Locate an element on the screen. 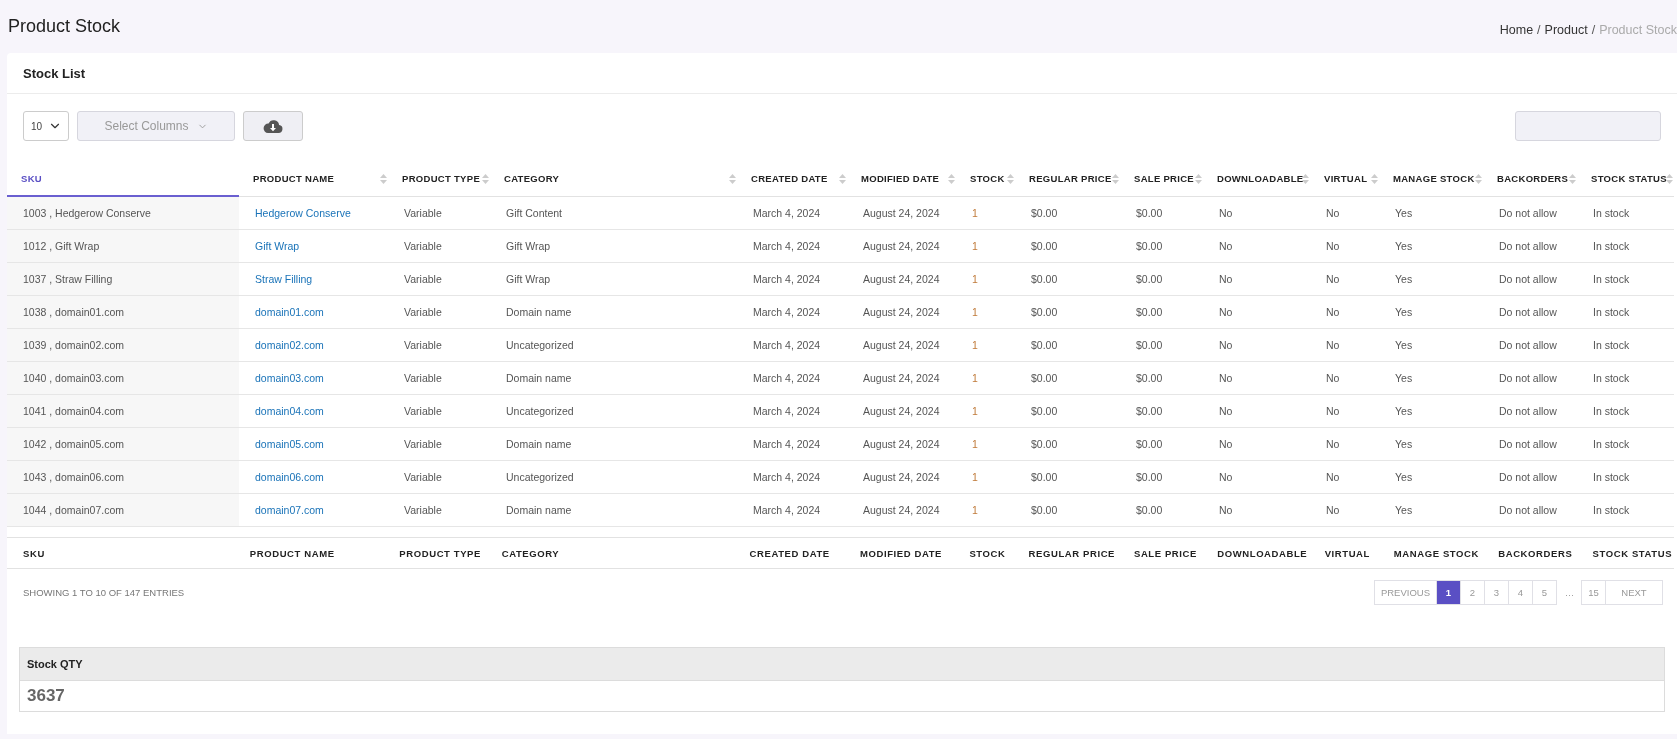  column-footer: STOCK STATUS is located at coordinates (1625, 553).